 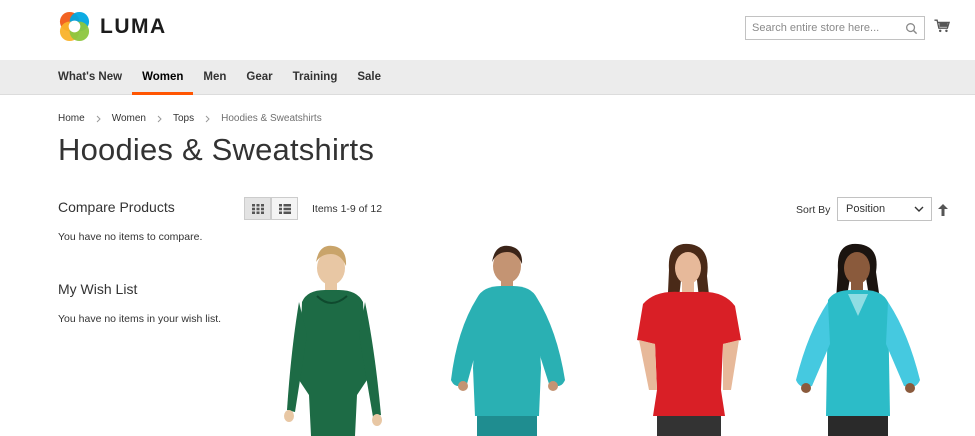 What do you see at coordinates (140, 319) in the screenshot?
I see `wish-list-text: You have no items in your wish list.` at bounding box center [140, 319].